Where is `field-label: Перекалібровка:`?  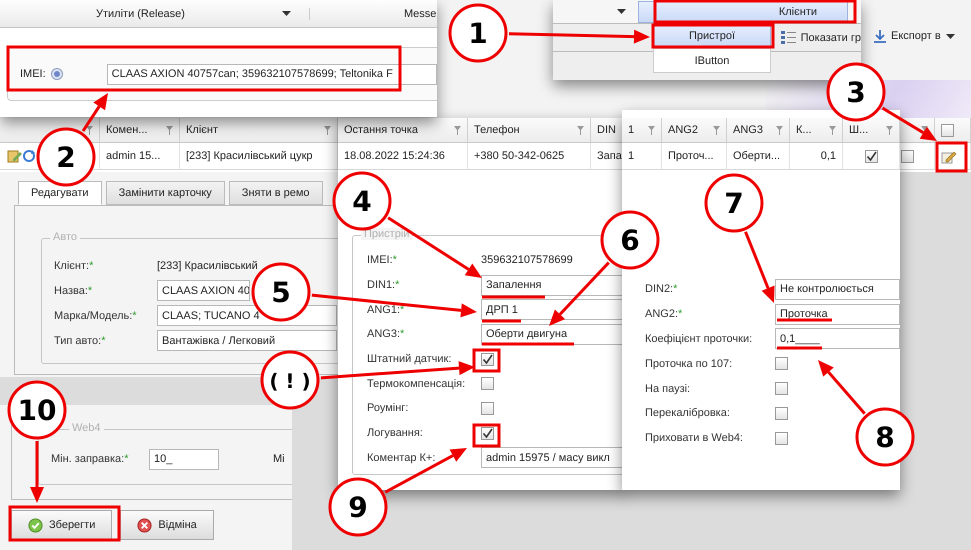
field-label: Перекалібровка: is located at coordinates (687, 413).